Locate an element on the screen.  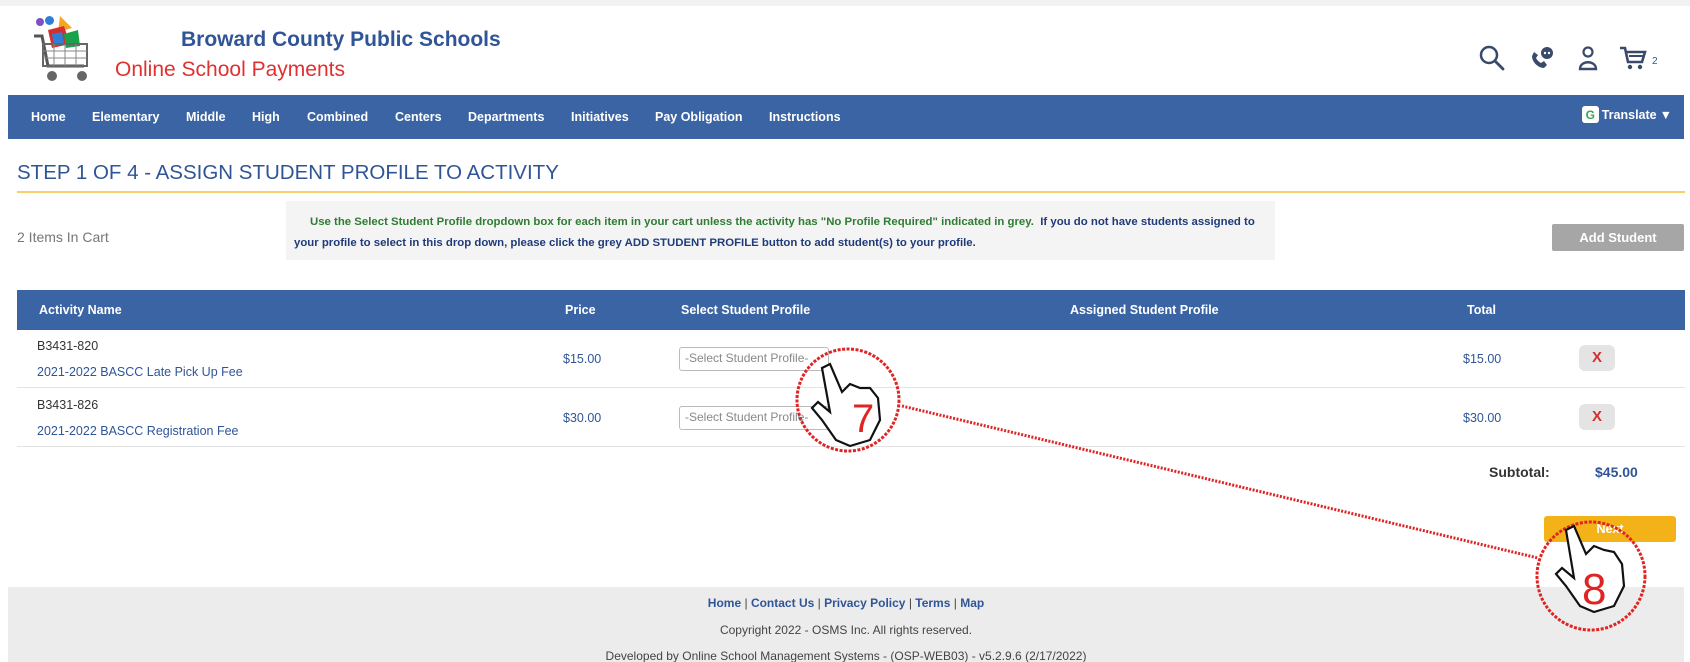
search-icon is located at coordinates (1493, 59).